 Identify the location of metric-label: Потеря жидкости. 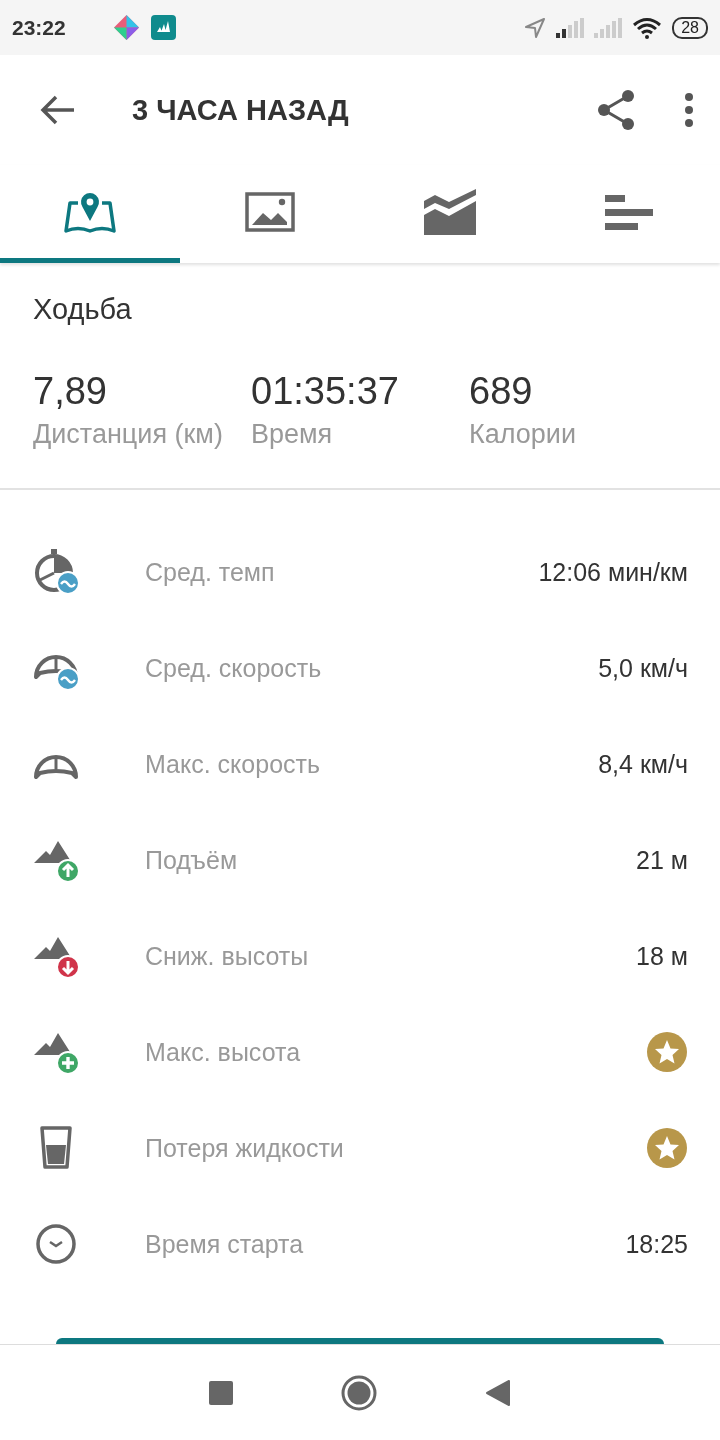
(245, 1148).